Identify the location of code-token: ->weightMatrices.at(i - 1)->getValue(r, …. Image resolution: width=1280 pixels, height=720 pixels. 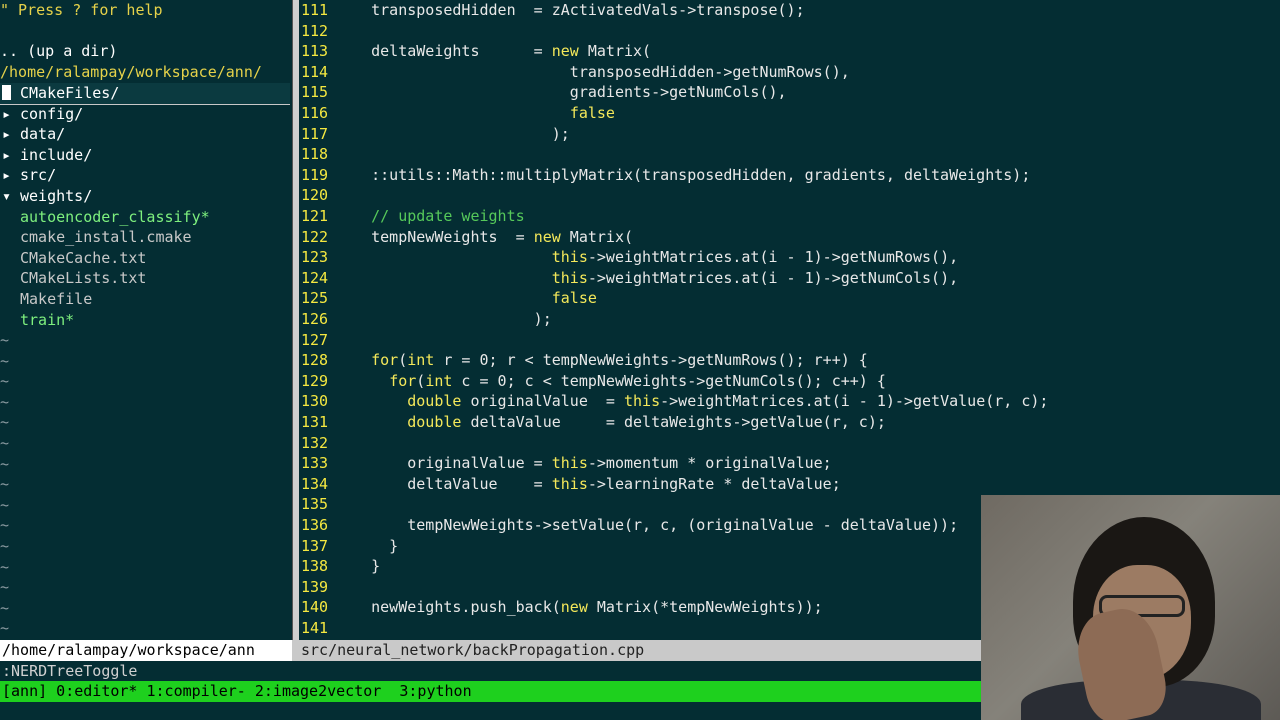
(854, 401).